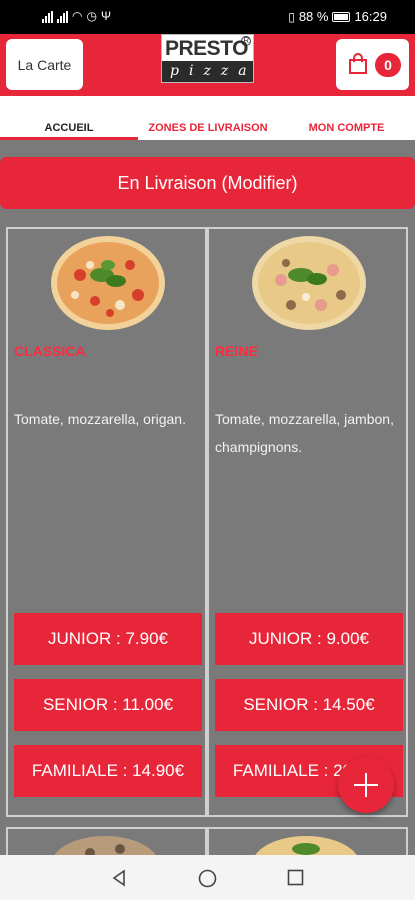 The image size is (415, 900). I want to click on signal-icon, so click(47, 17).